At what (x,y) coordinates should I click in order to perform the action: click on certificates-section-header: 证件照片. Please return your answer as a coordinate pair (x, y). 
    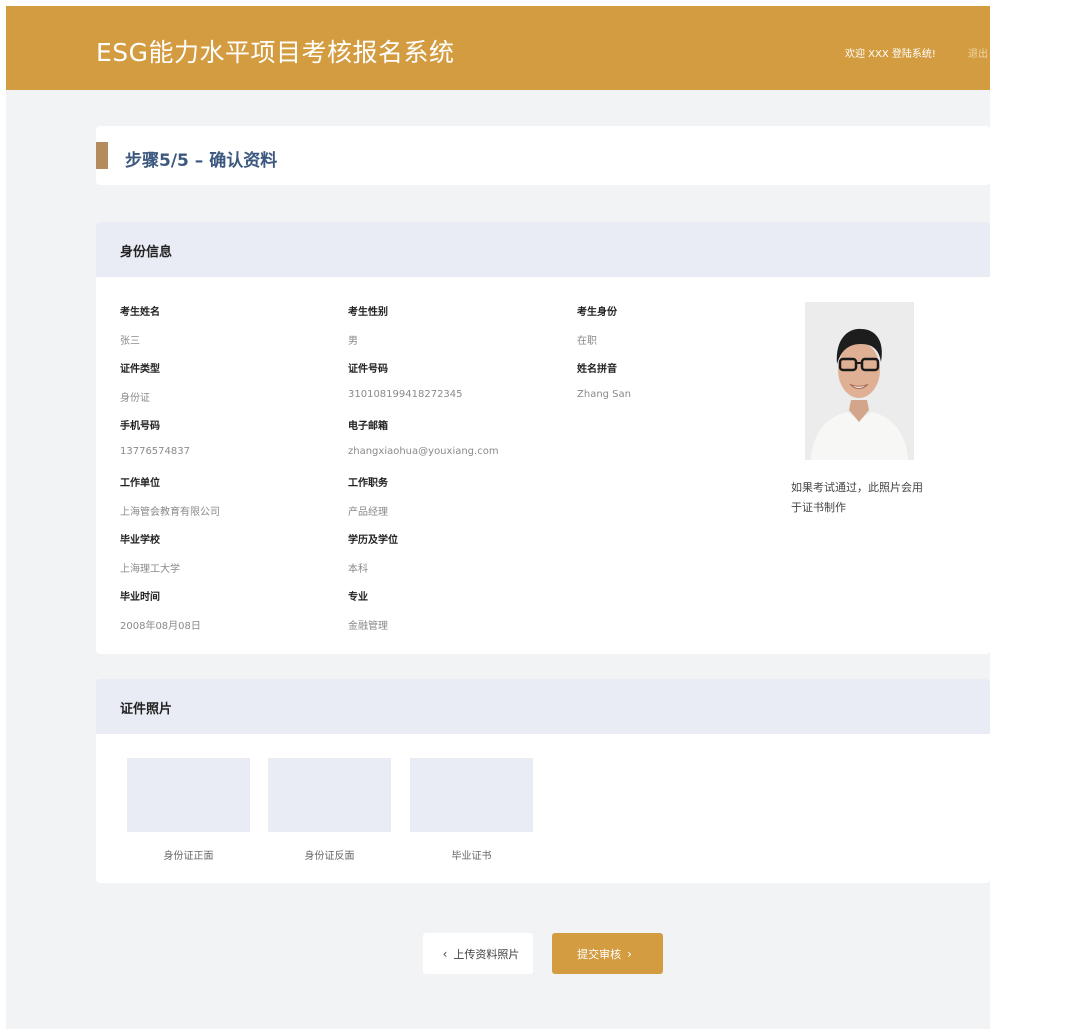
    Looking at the image, I should click on (543, 706).